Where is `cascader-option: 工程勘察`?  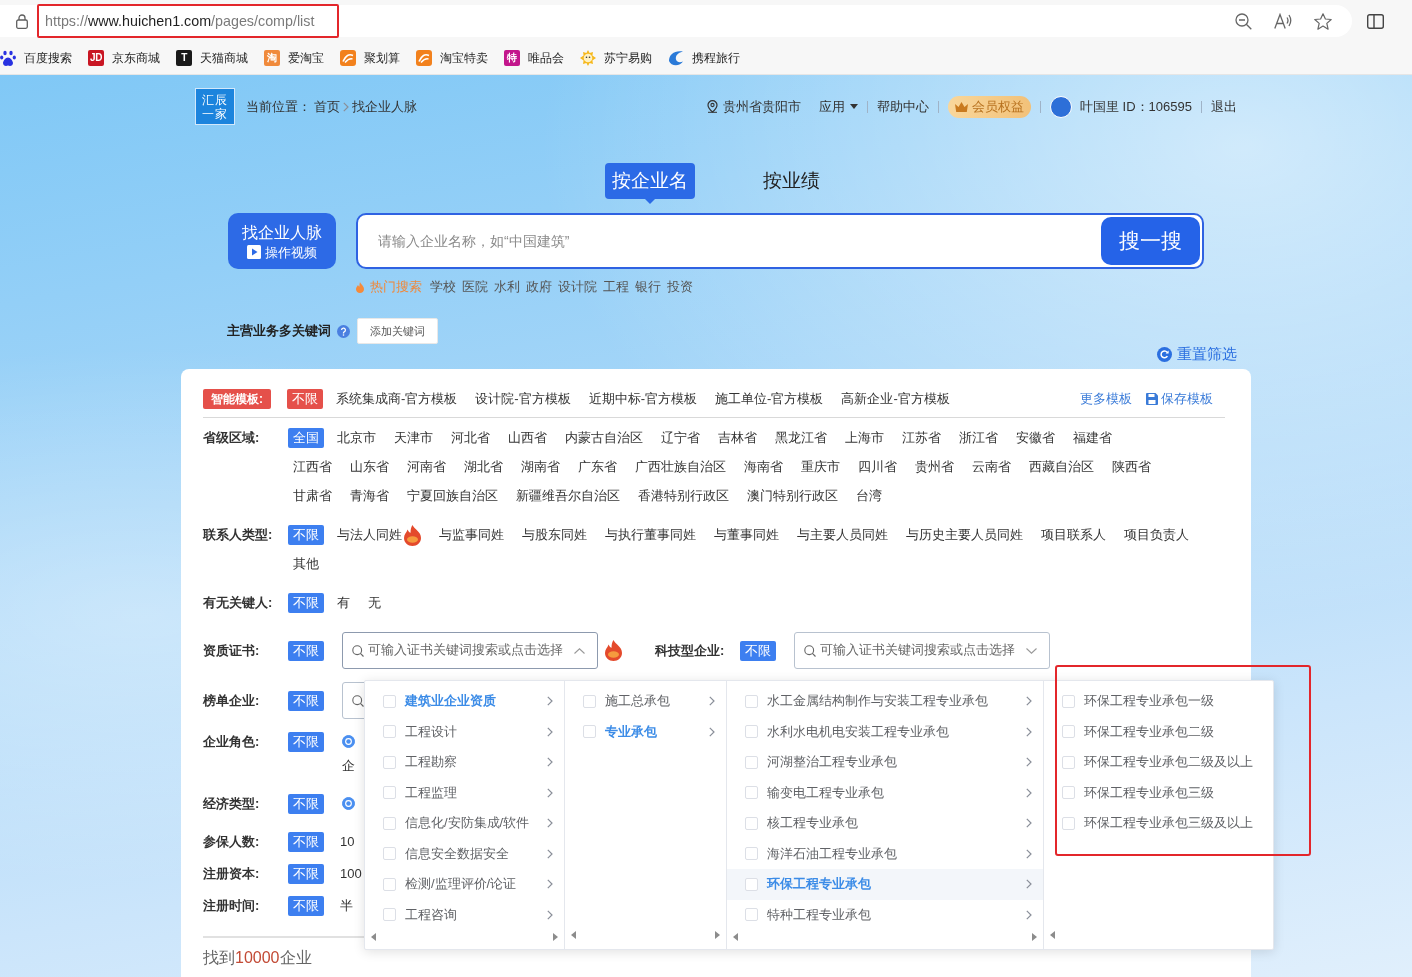 cascader-option: 工程勘察 is located at coordinates (464, 762).